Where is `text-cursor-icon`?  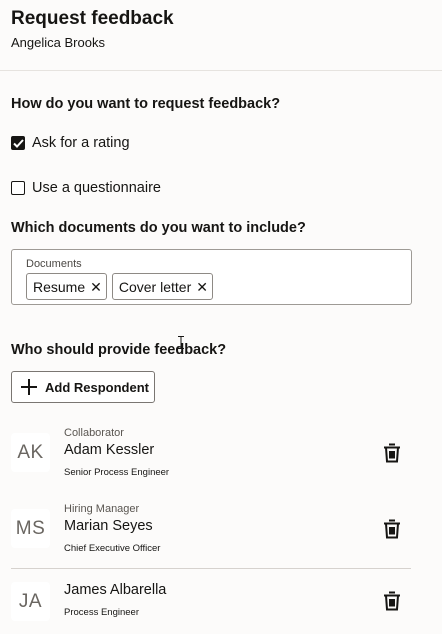
text-cursor-icon is located at coordinates (181, 342).